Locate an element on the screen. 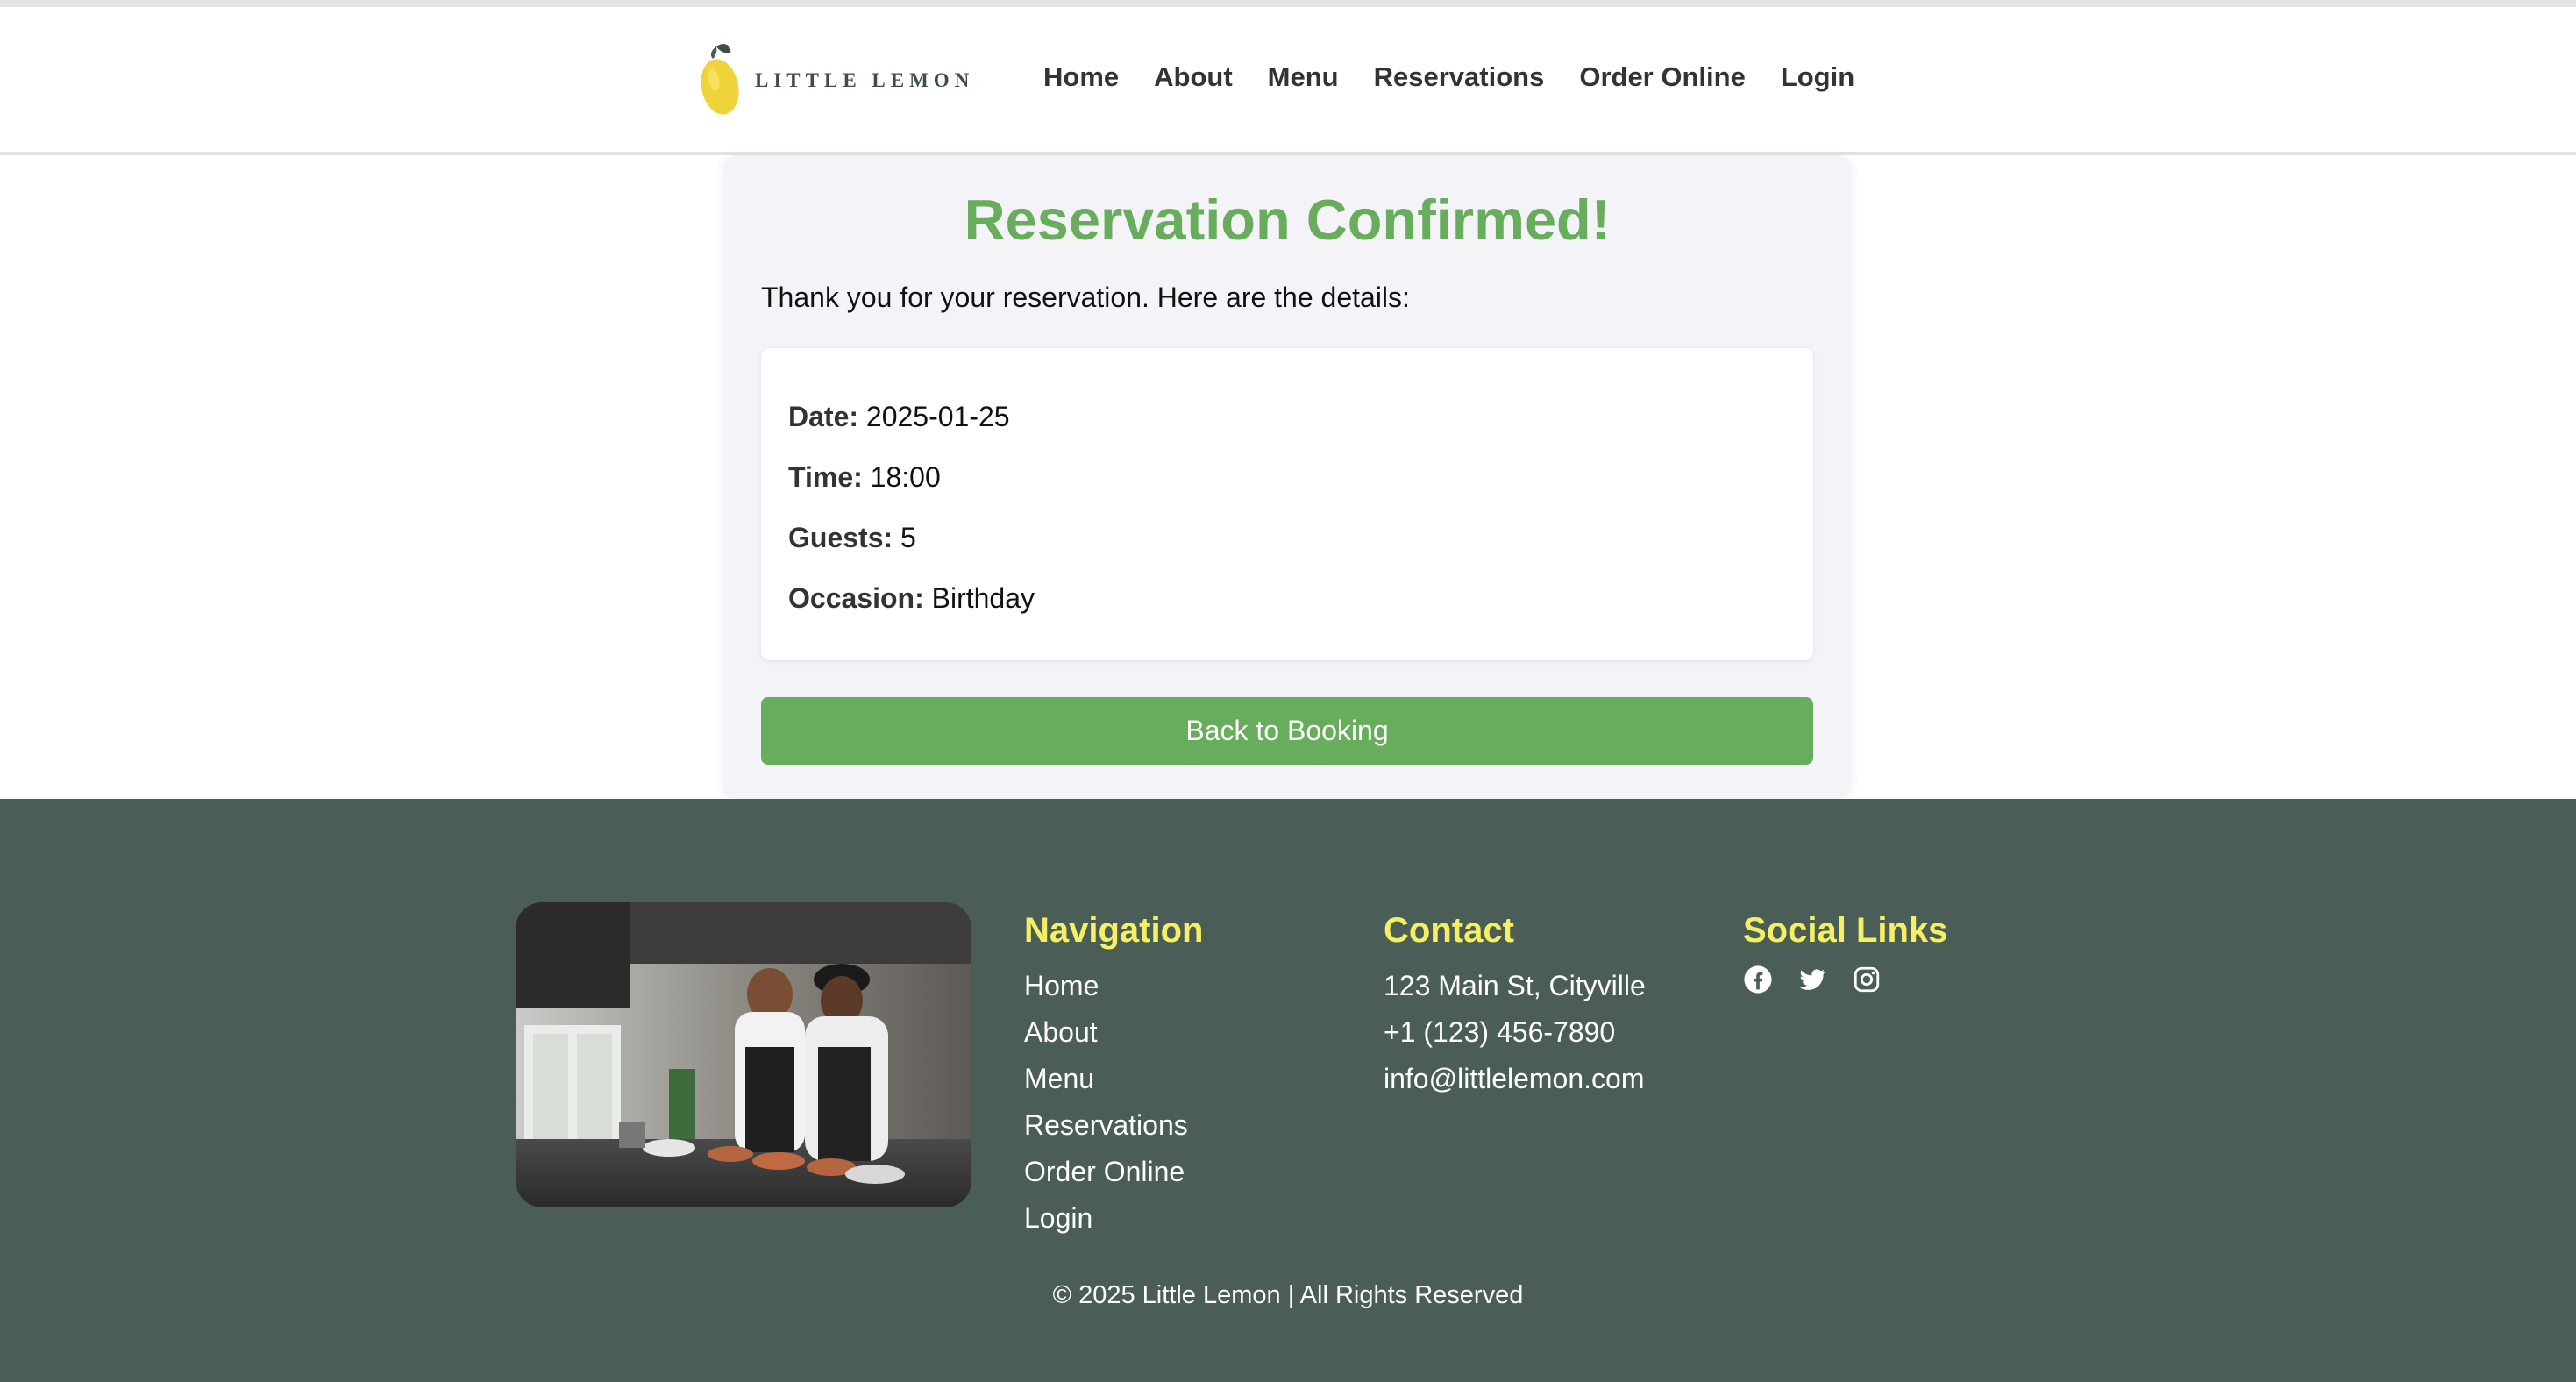 The height and width of the screenshot is (1382, 2576). detail-occasion-value: Birthday is located at coordinates (983, 598).